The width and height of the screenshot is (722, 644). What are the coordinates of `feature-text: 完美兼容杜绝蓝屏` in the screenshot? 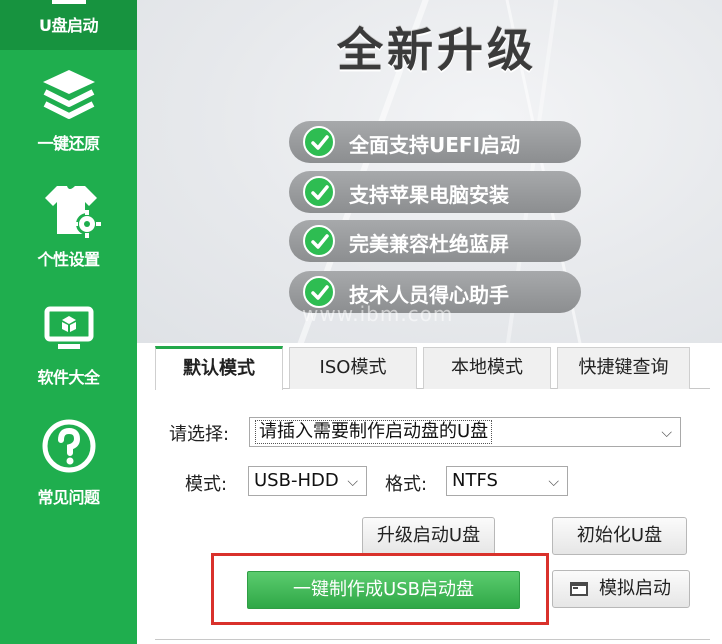 It's located at (429, 244).